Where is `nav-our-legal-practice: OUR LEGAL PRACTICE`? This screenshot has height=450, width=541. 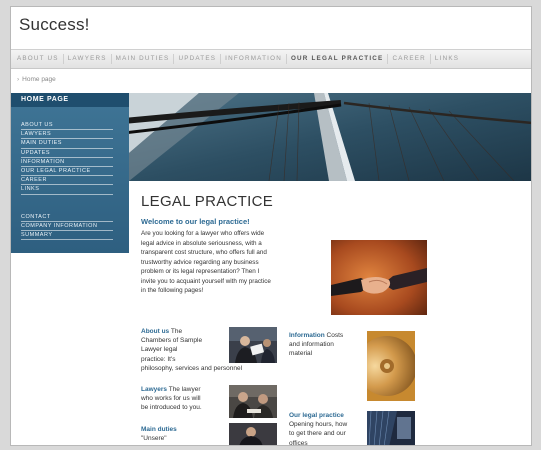
nav-our-legal-practice: OUR LEGAL PRACTICE is located at coordinates (338, 59).